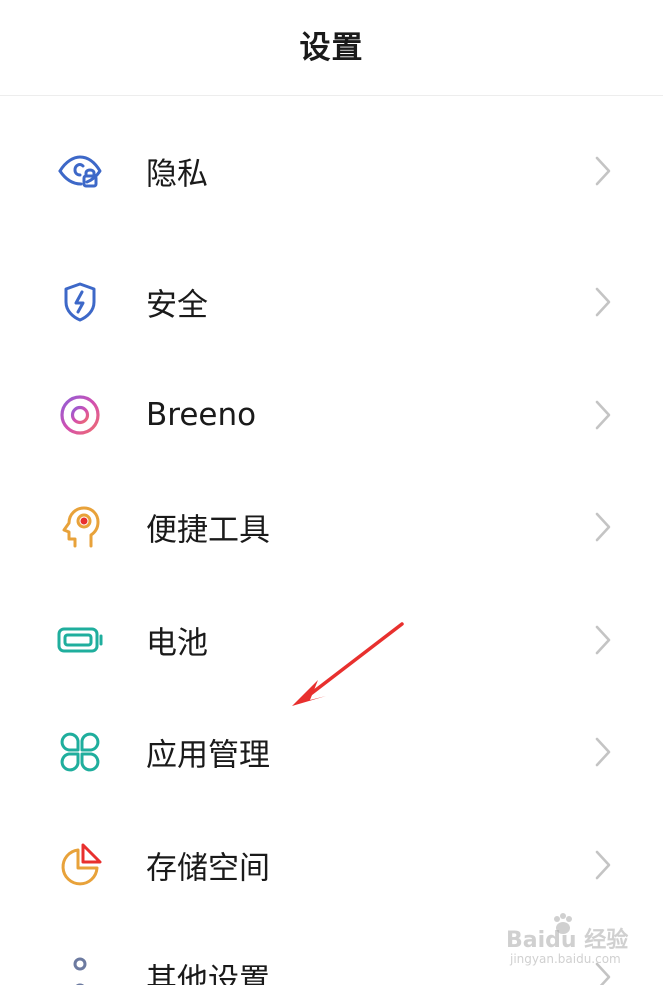 This screenshot has width=663, height=985. Describe the element at coordinates (80, 415) in the screenshot. I see `breeno-ring-icon` at that location.